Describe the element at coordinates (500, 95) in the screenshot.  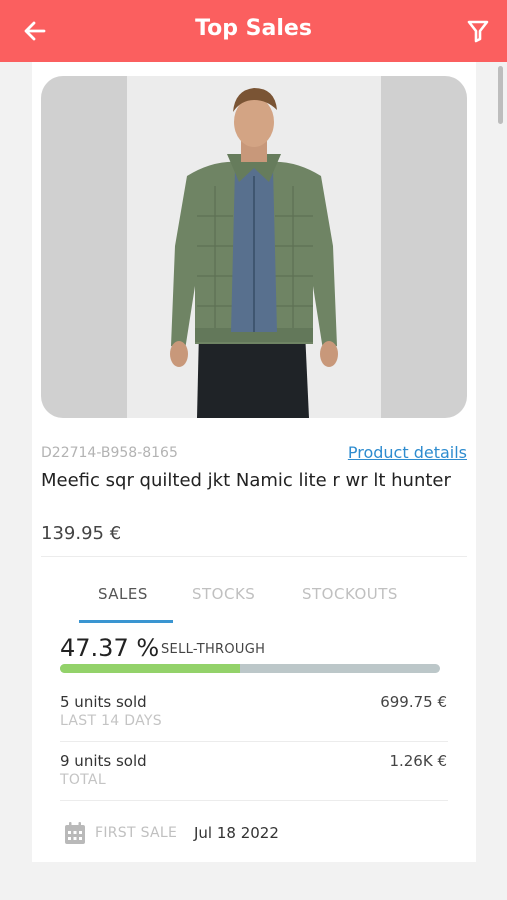
I see `scrollbar` at that location.